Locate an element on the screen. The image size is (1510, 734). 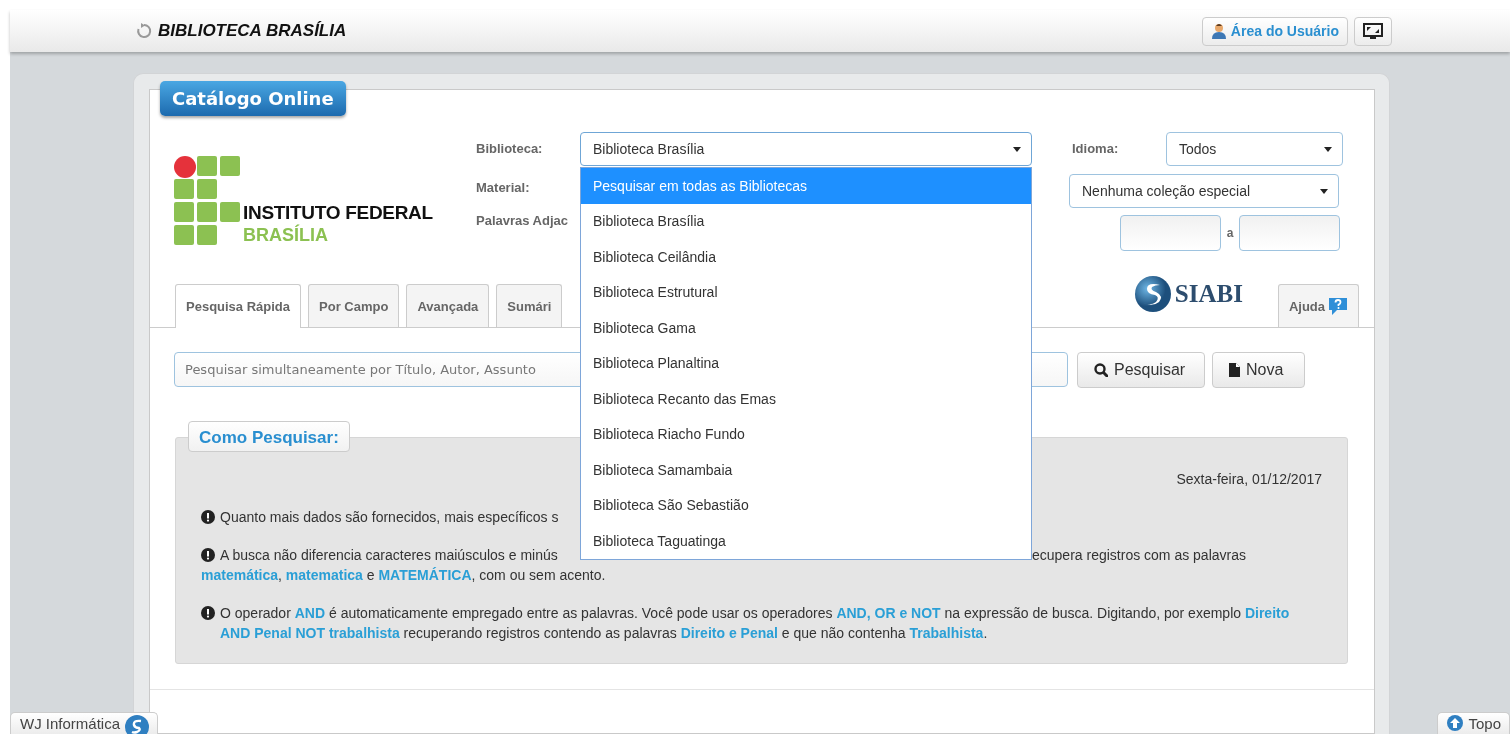
tip-text: Quanto mais dados são fornecidos, mais específicos s is located at coordinates (389, 517).